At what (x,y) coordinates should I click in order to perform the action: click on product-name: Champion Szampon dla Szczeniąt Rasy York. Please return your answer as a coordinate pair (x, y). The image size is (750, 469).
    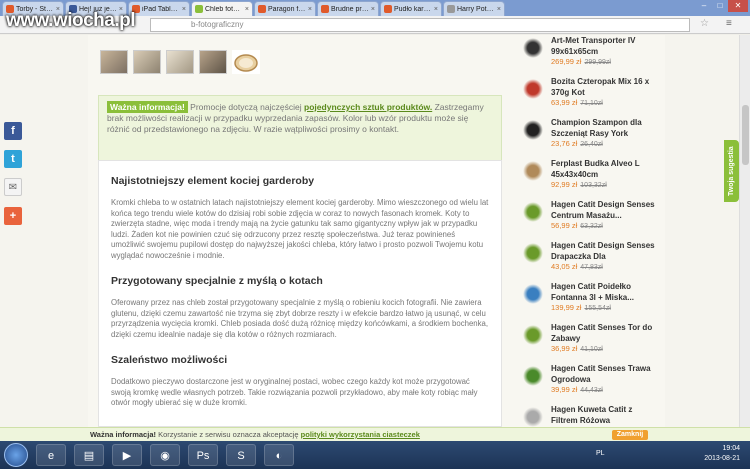
    Looking at the image, I should click on (603, 128).